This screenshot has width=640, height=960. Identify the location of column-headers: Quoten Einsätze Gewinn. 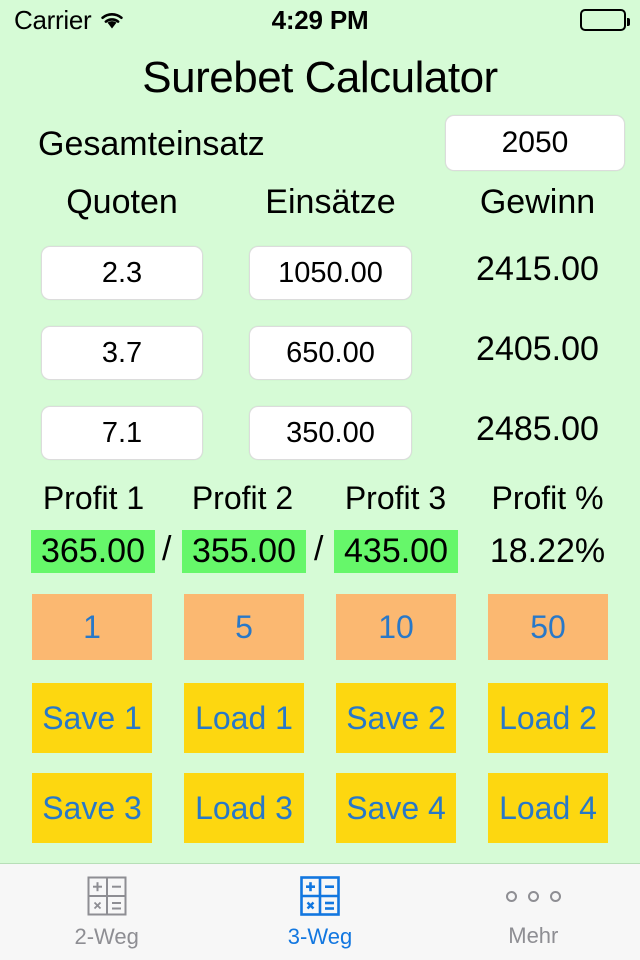
(320, 204).